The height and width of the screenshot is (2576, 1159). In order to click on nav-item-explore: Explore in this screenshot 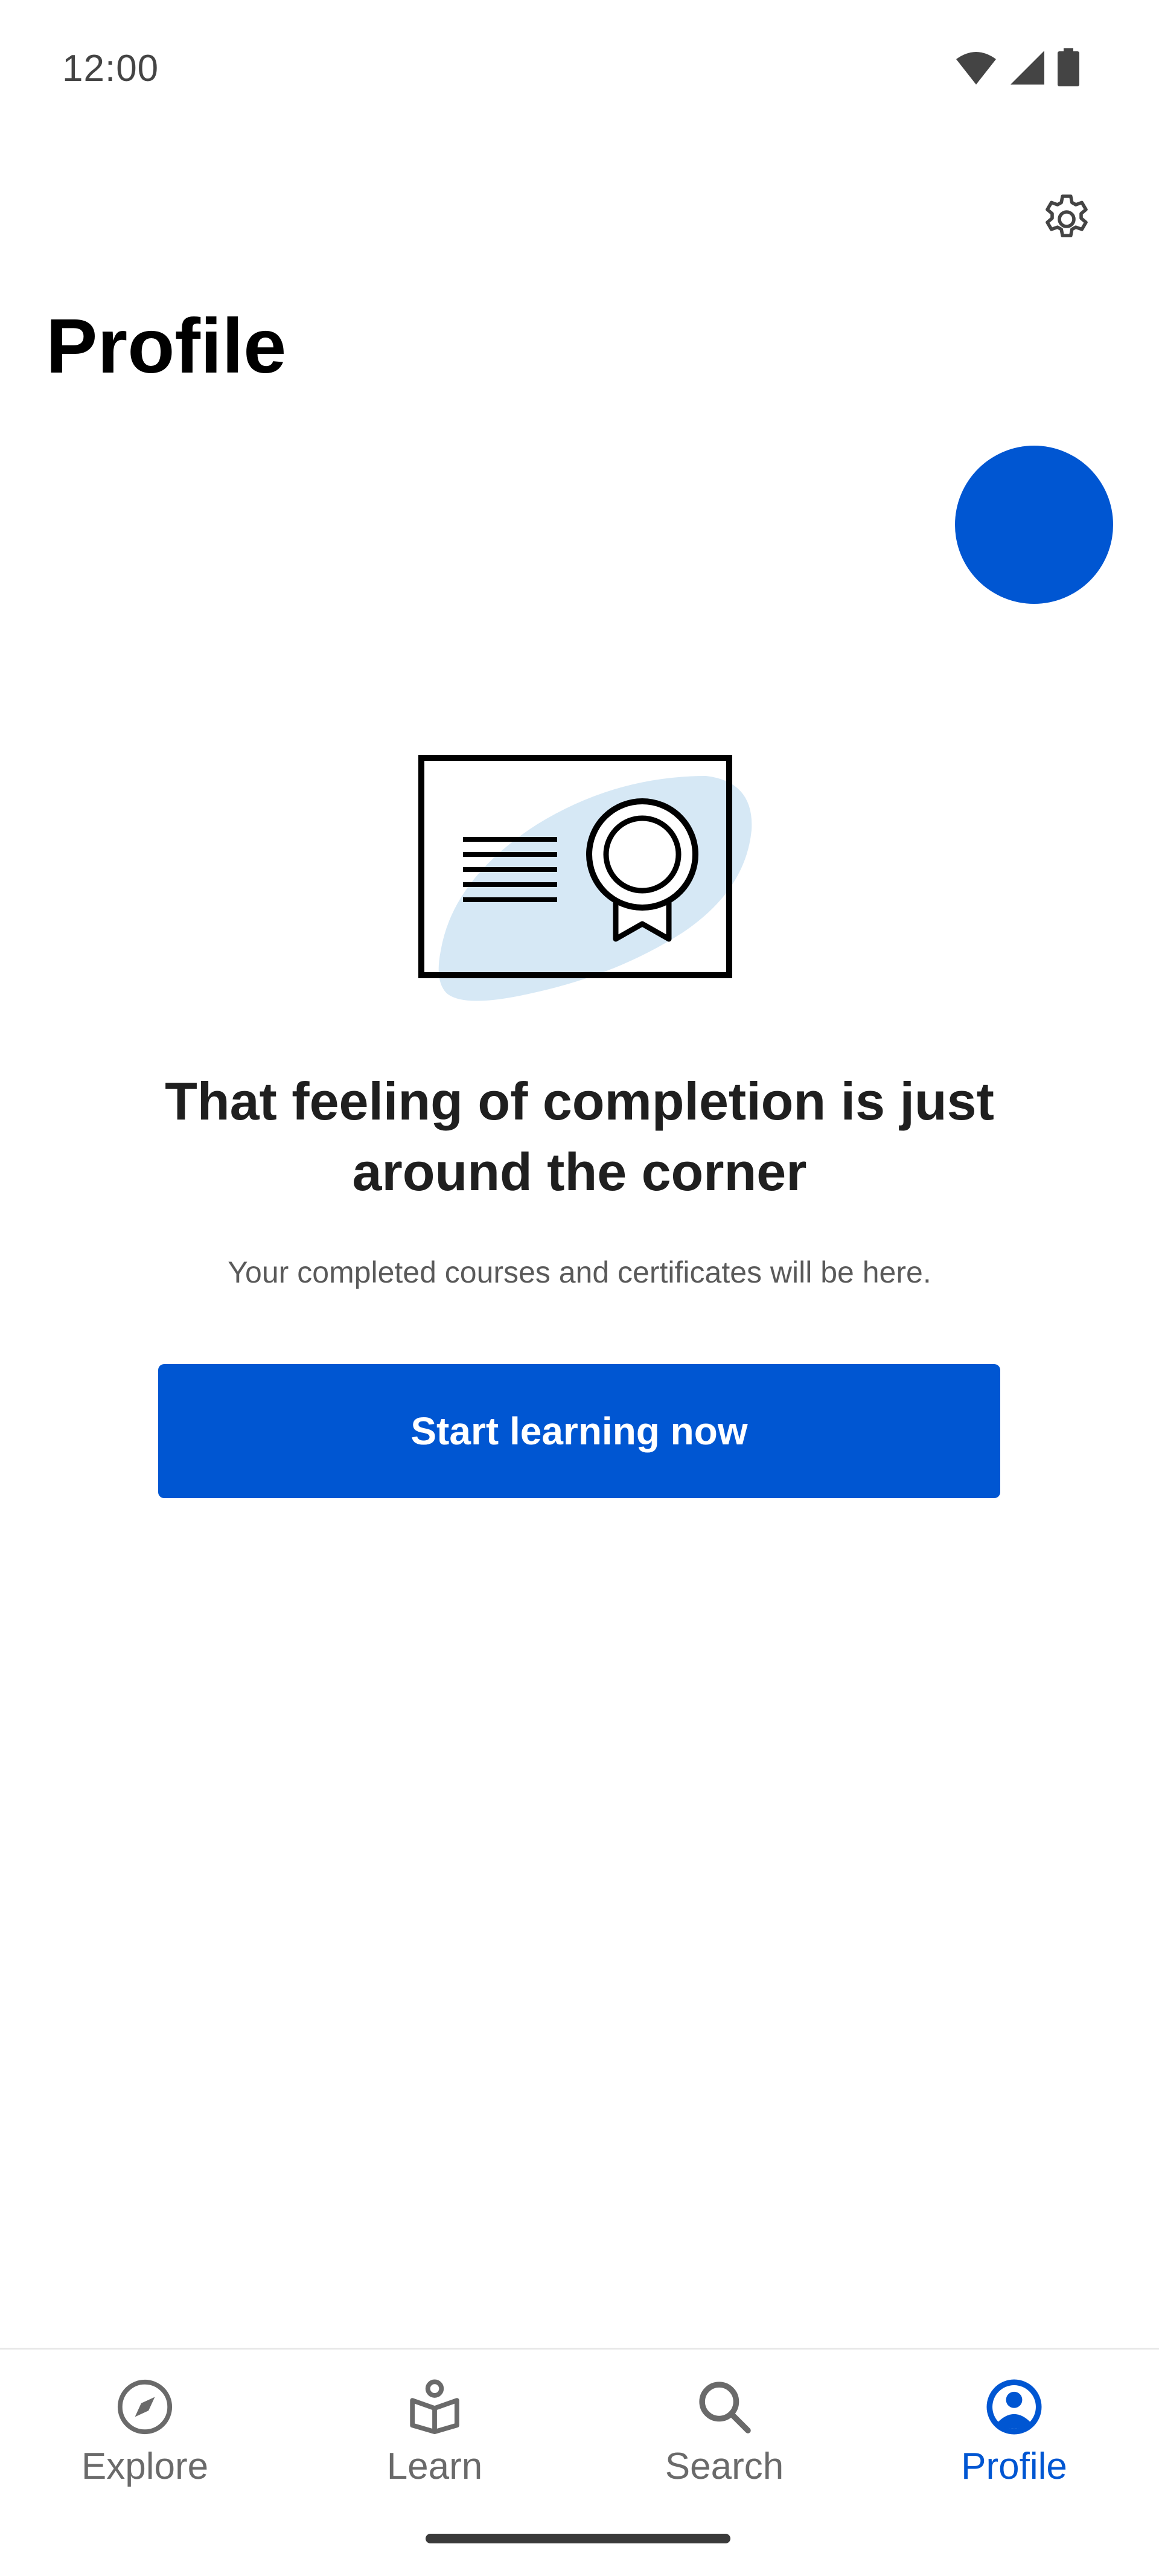, I will do `click(145, 2440)`.